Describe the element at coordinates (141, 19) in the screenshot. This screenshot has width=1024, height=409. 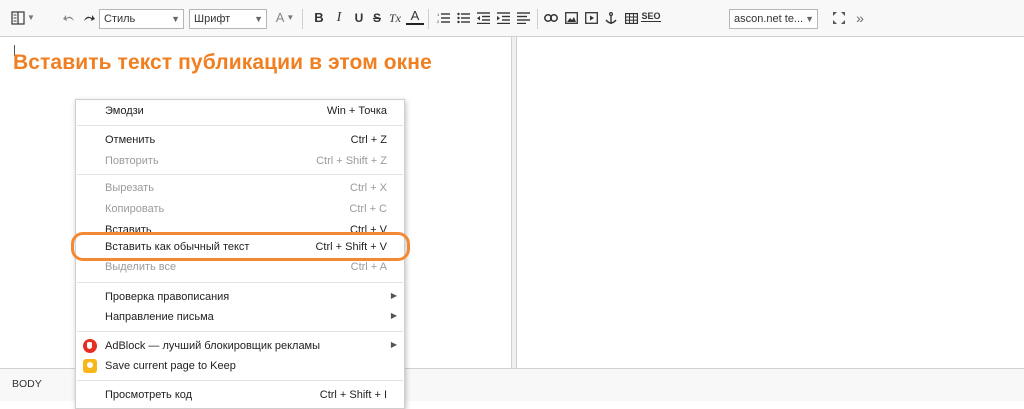
I see `style-combo: Стиль ▼` at that location.